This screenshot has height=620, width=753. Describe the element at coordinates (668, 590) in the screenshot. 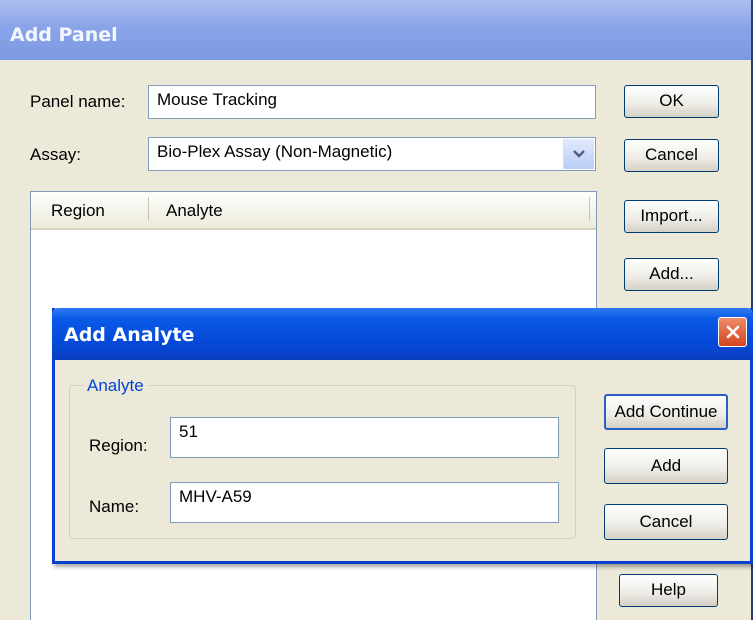

I see `help-button: Help` at that location.